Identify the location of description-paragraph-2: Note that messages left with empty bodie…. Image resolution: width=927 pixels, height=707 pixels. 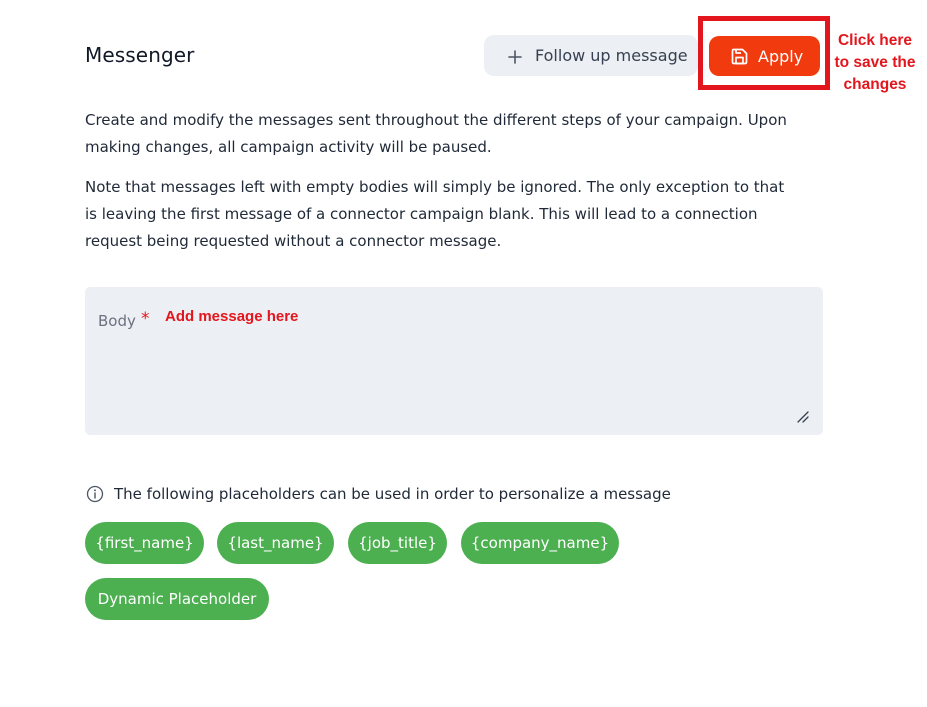
(435, 214).